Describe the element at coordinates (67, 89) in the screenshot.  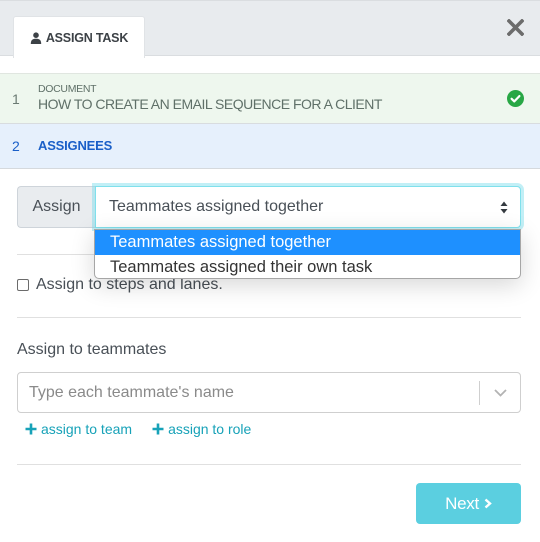
I see `step-subtitle: DOCUMENT` at that location.